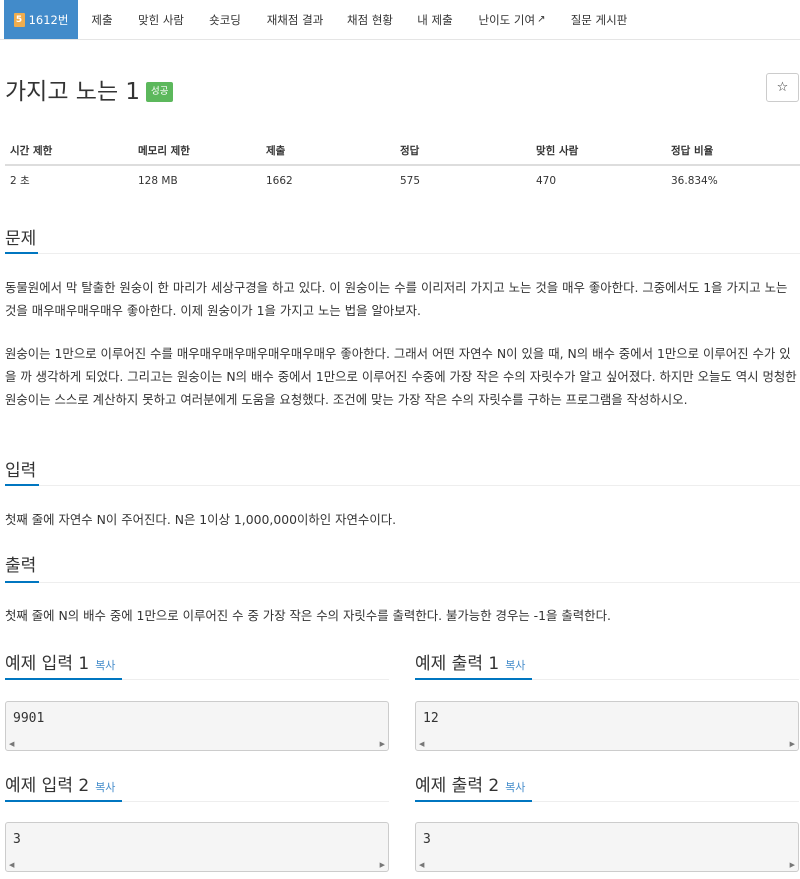 The image size is (800, 879). Describe the element at coordinates (694, 181) in the screenshot. I see `value-ratio: 36.834%` at that location.